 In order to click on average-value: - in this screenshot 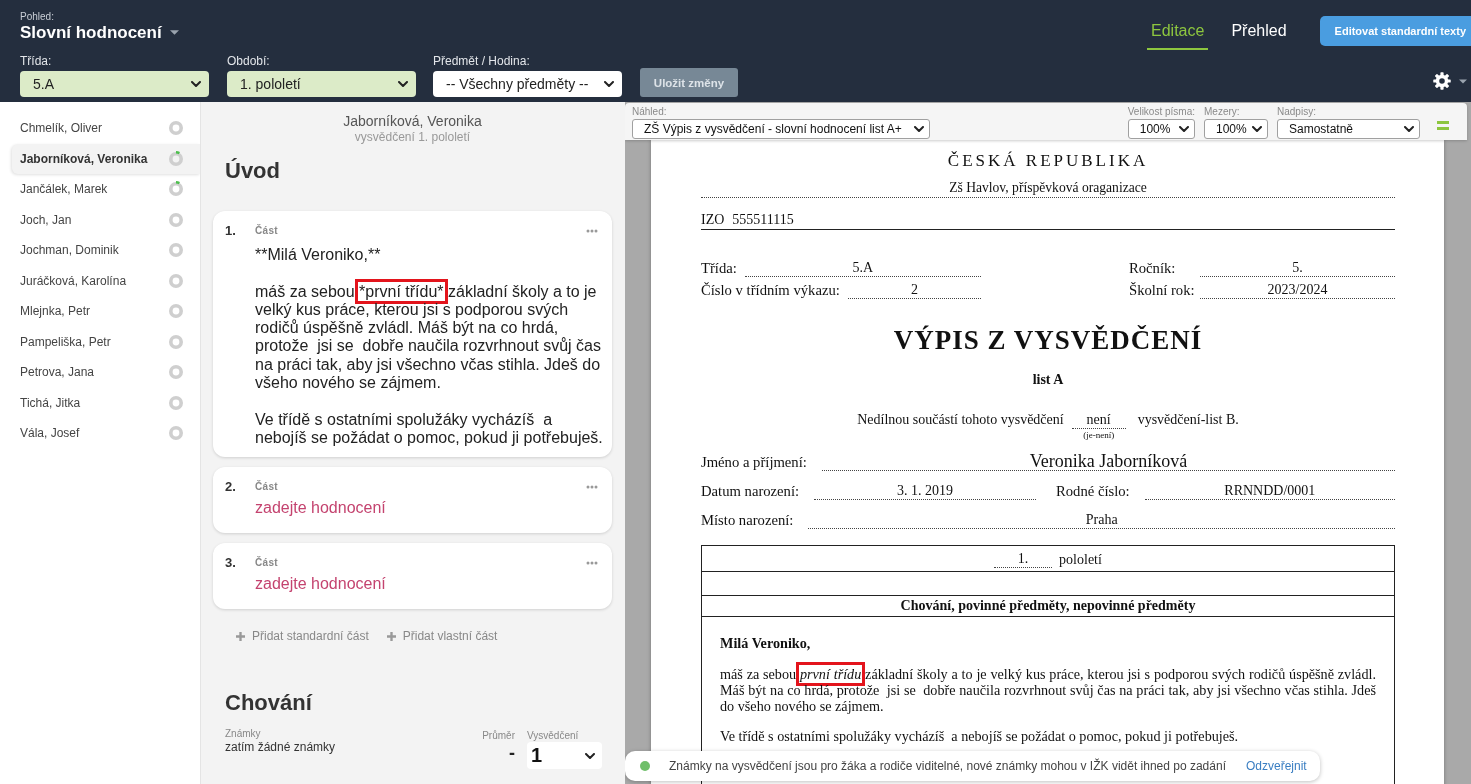, I will do `click(512, 753)`.